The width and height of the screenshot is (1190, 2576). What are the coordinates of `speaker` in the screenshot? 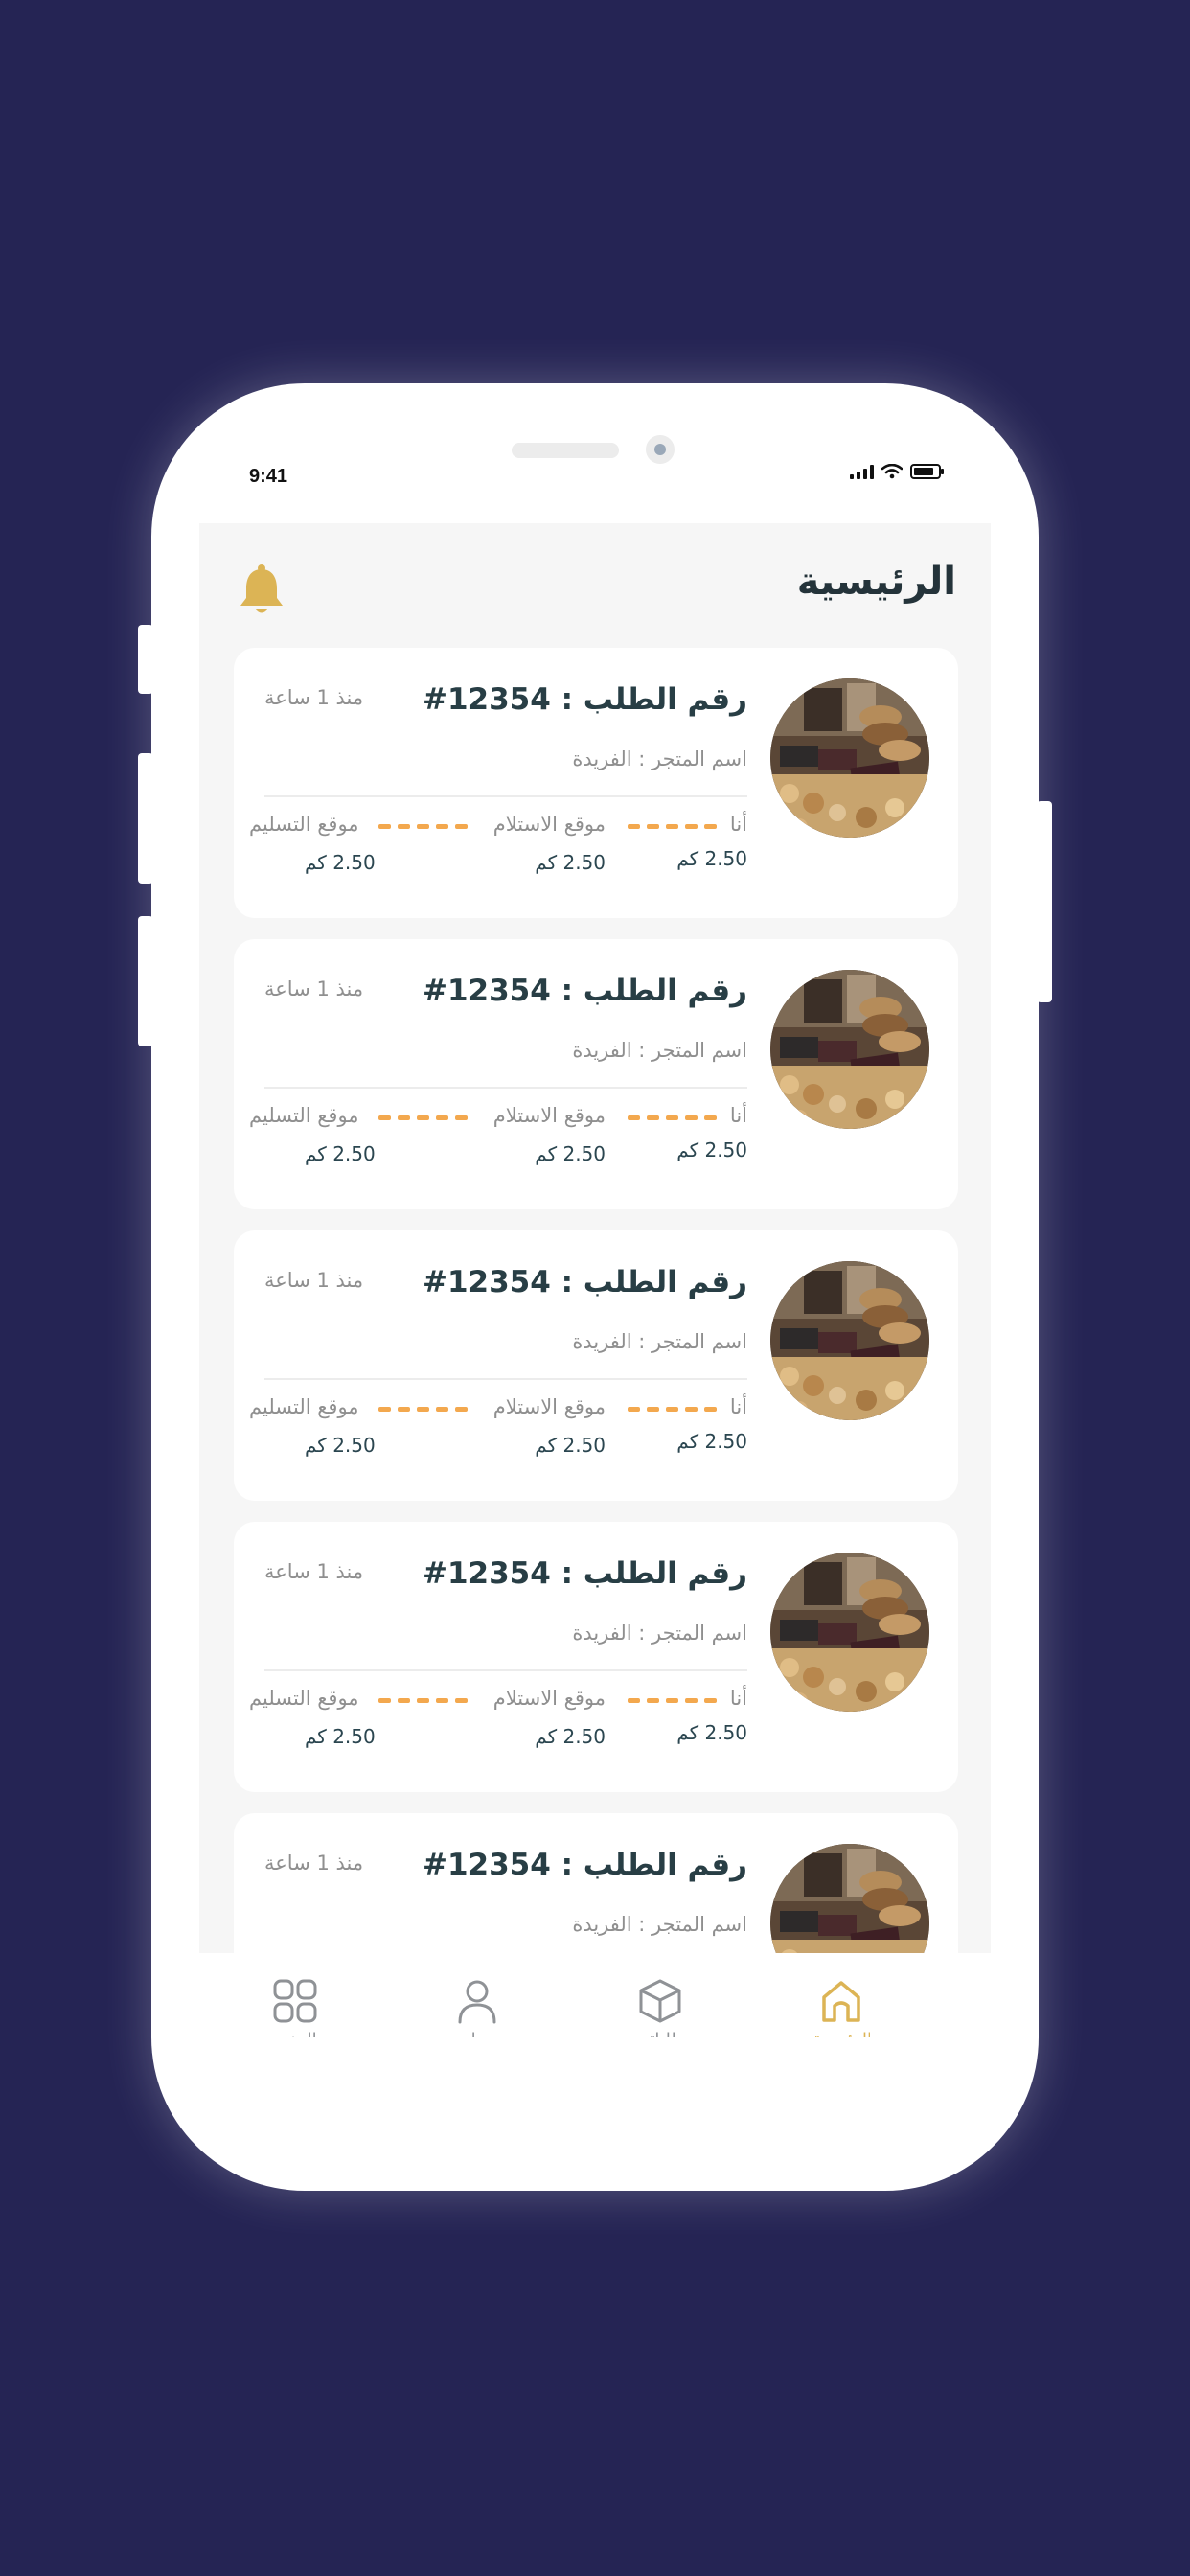 It's located at (565, 450).